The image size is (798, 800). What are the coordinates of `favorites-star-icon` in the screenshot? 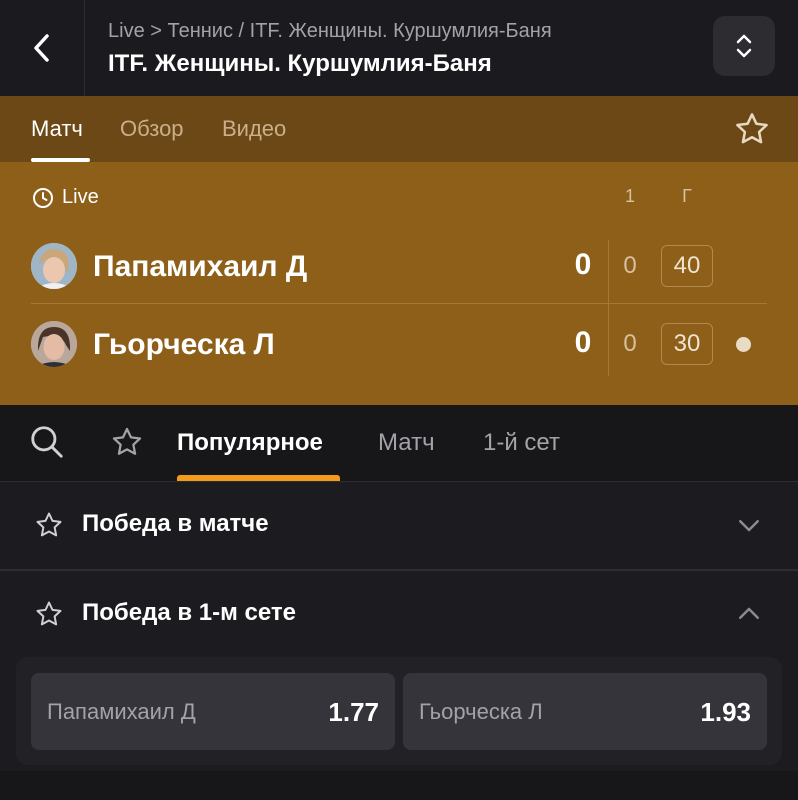 It's located at (127, 442).